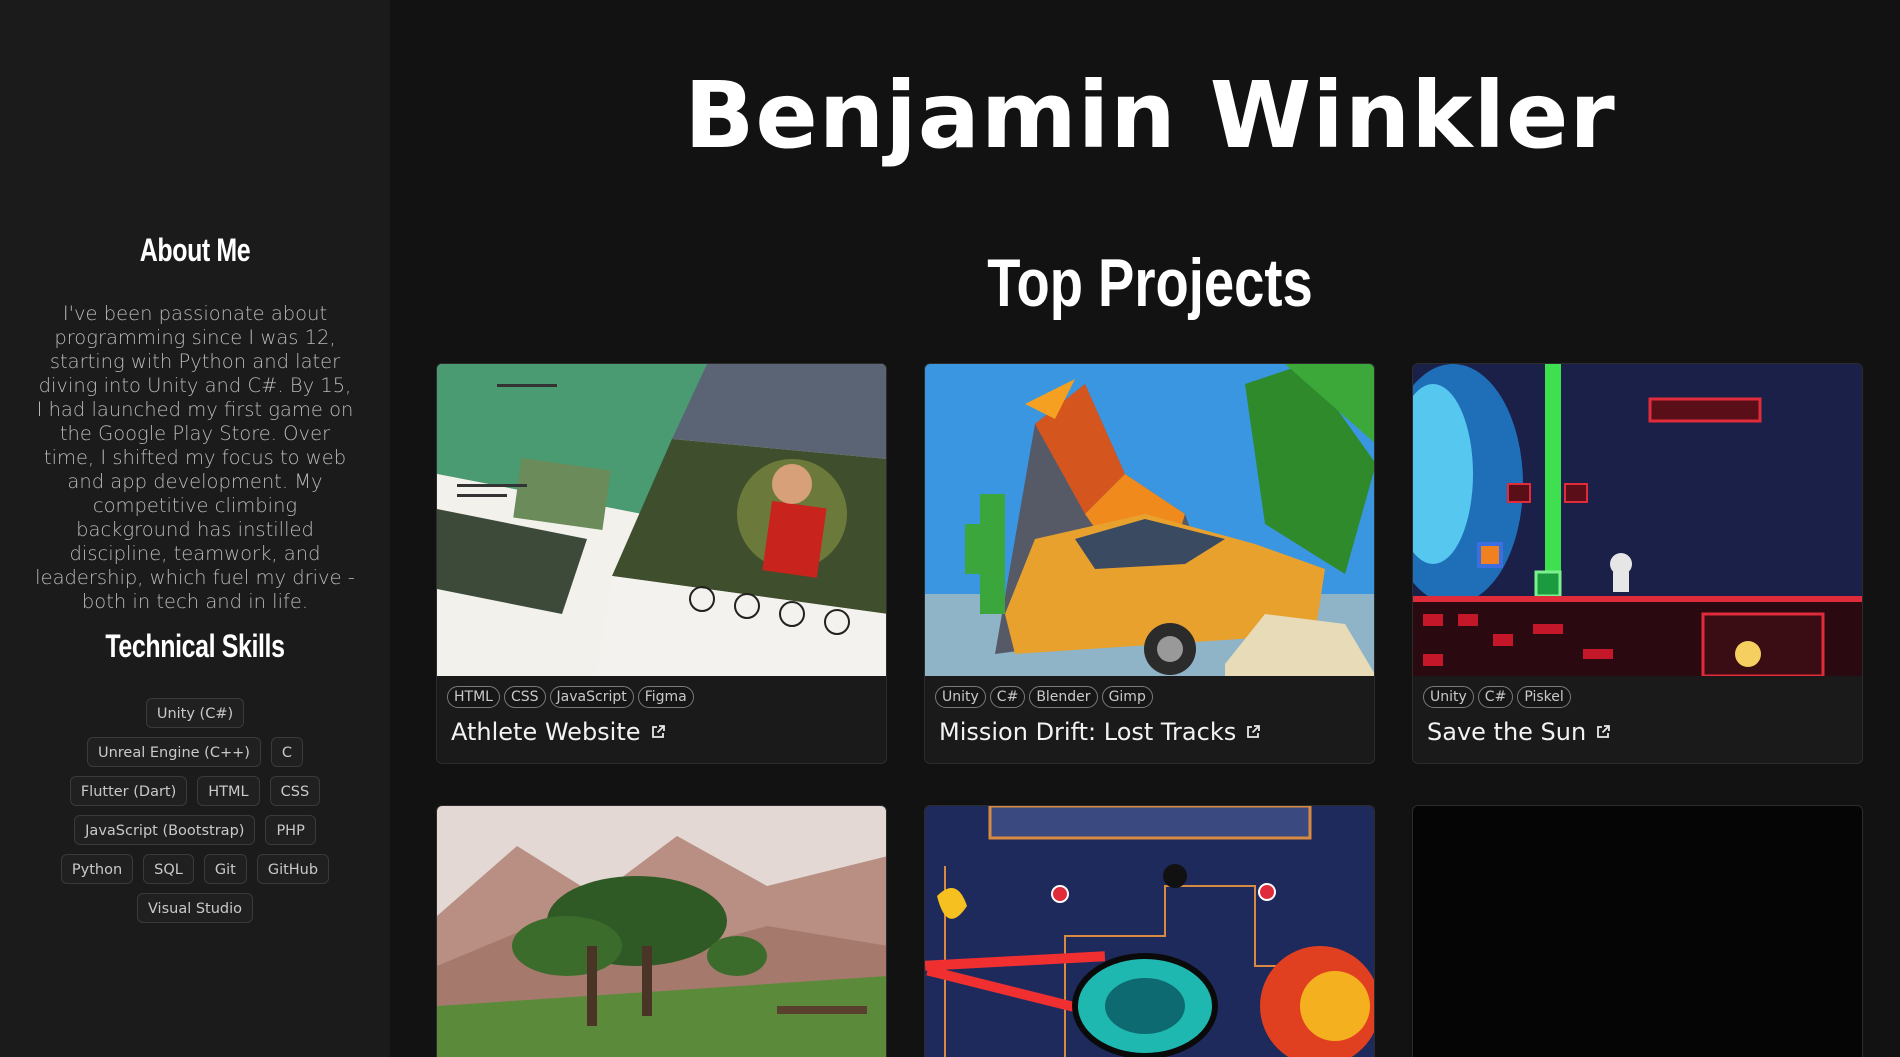  What do you see at coordinates (546, 732) in the screenshot?
I see `project-title: Athlete Website` at bounding box center [546, 732].